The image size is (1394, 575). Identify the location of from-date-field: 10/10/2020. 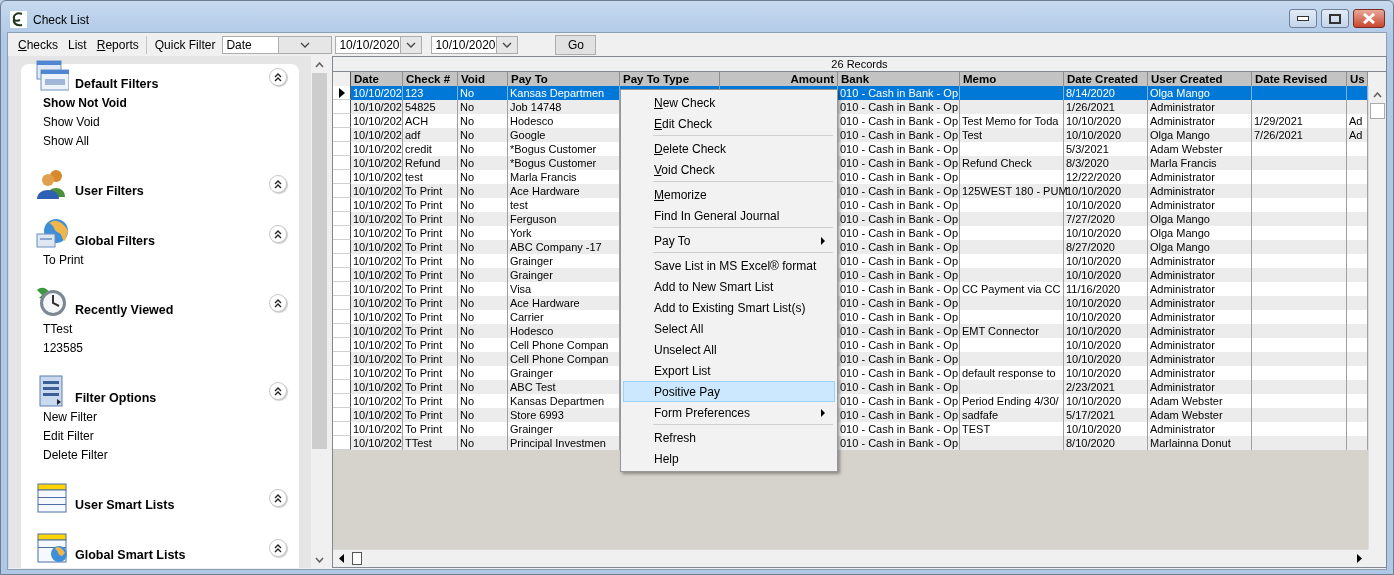
(379, 44).